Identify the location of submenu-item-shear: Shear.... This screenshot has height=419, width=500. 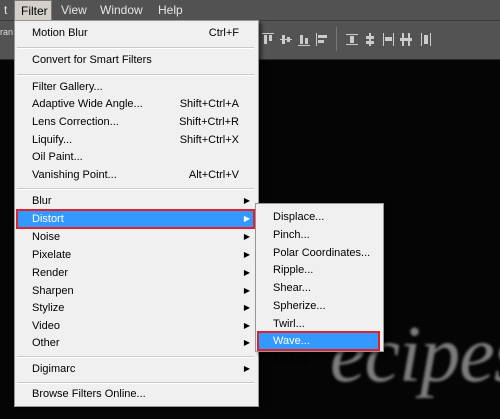
(318, 288).